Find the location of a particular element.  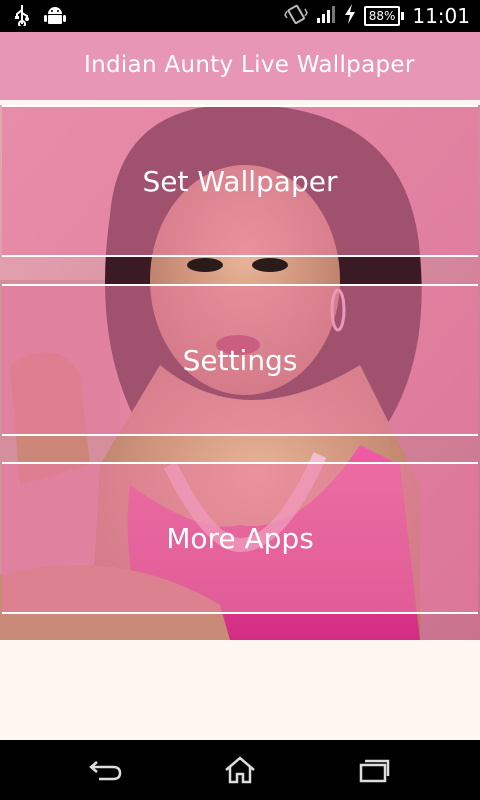

status-time: 11:01 is located at coordinates (441, 16).